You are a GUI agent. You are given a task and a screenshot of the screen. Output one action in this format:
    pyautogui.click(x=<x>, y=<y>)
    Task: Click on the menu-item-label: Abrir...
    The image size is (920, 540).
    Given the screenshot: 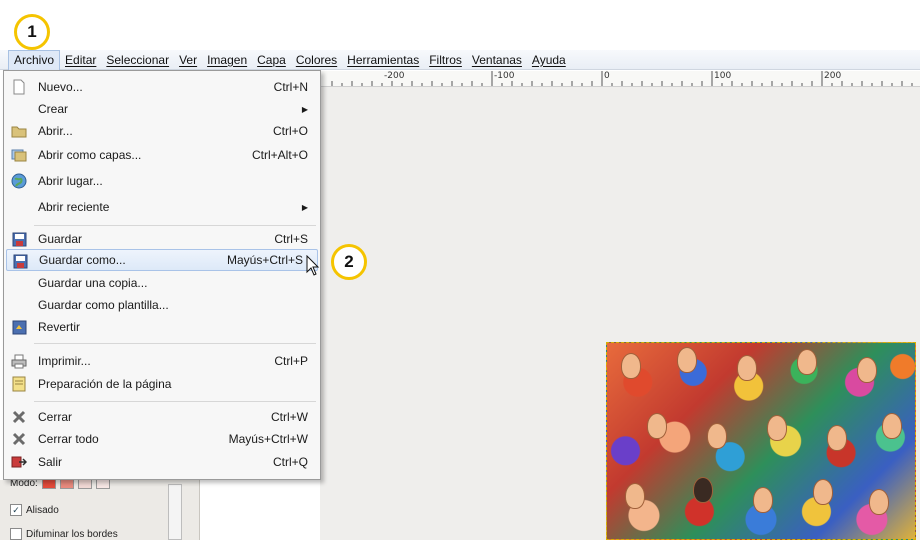 What is the action you would take?
    pyautogui.click(x=55, y=131)
    